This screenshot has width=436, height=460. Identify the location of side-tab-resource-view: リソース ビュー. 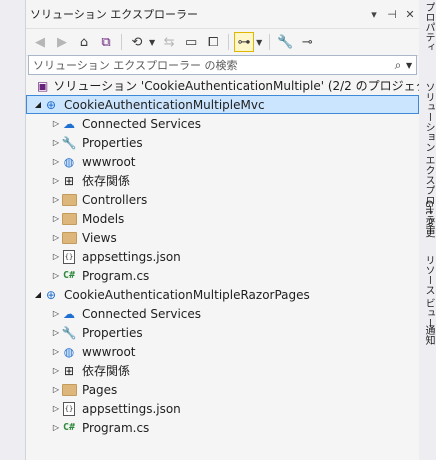
(428, 291).